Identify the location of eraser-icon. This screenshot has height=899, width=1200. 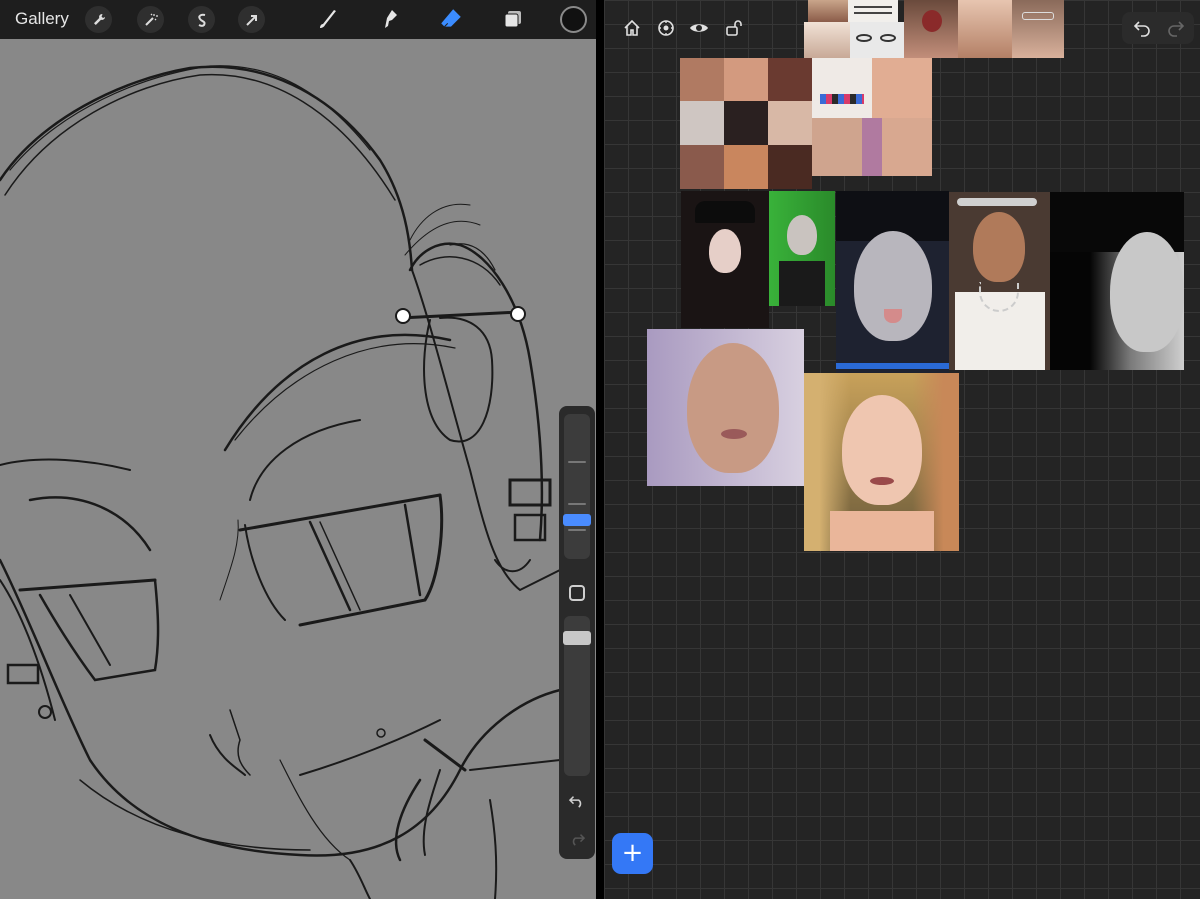
(451, 19).